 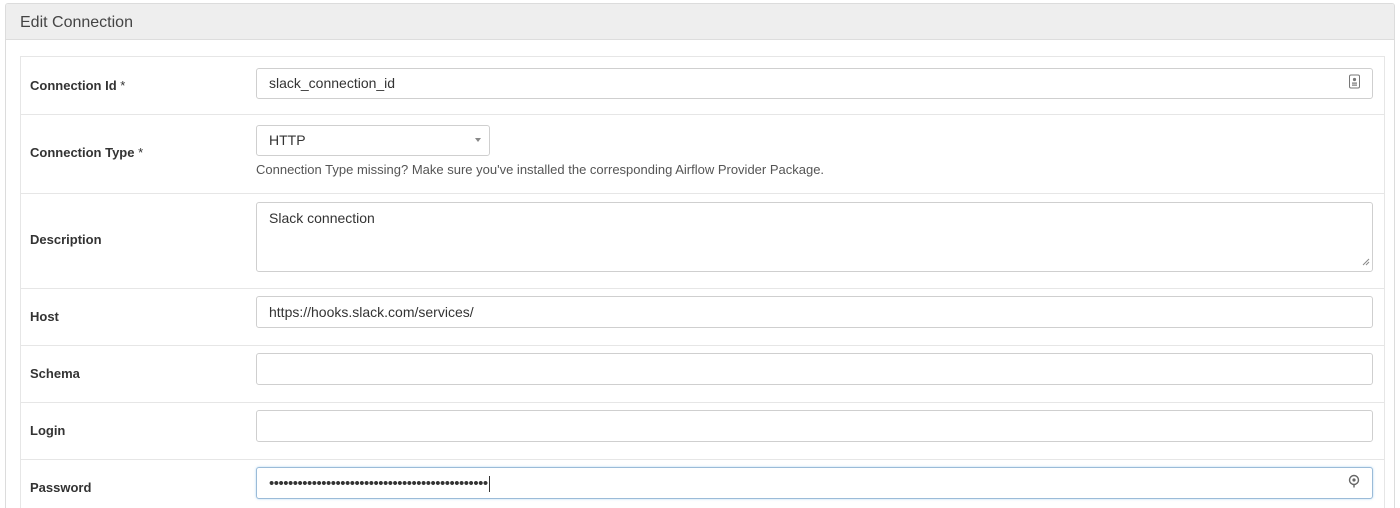 I want to click on connection-type-label: Connection Type *, so click(x=86, y=152).